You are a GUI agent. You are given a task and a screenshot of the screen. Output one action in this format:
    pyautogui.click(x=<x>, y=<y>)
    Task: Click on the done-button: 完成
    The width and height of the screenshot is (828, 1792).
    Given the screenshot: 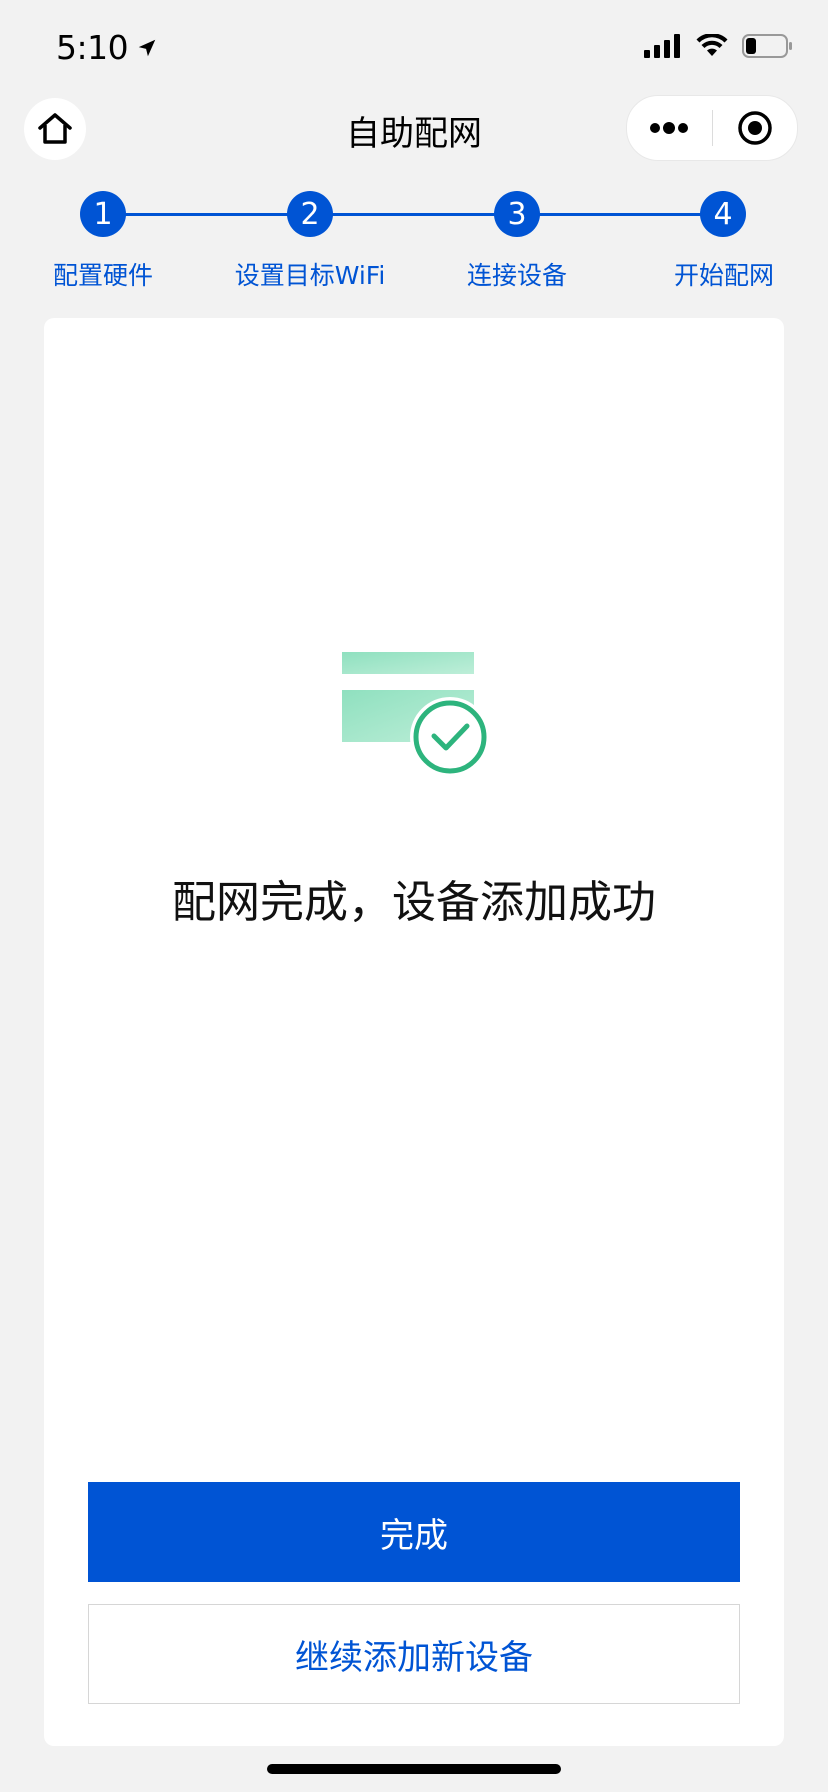 What is the action you would take?
    pyautogui.click(x=414, y=1532)
    